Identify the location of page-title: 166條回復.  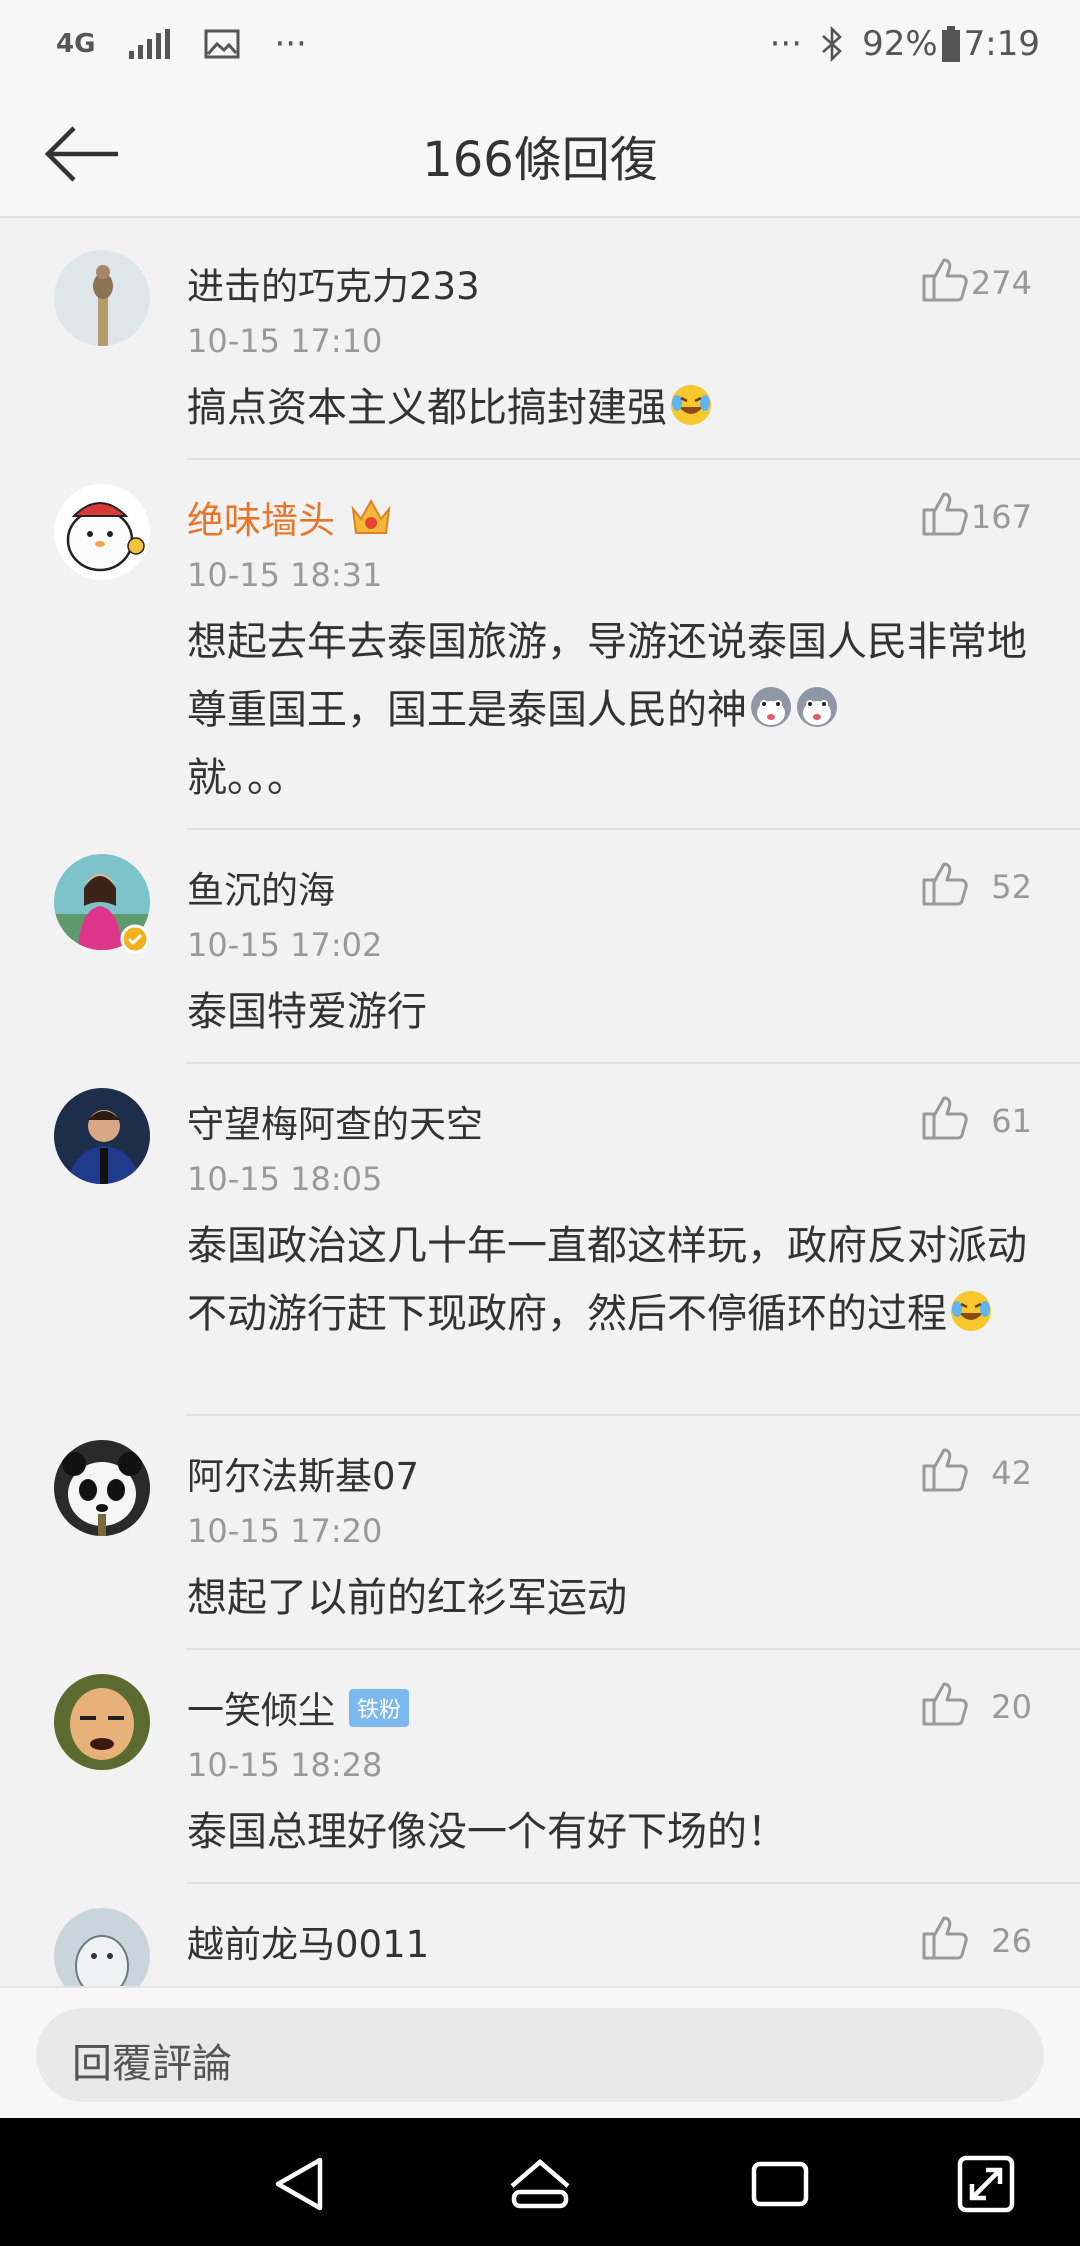
(540, 160).